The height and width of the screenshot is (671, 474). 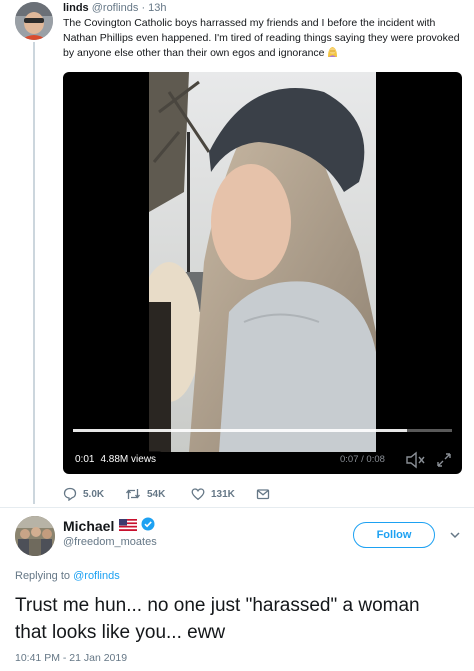 What do you see at coordinates (263, 8) in the screenshot?
I see `parent-tweet-header: linds @roflinds · 13h` at bounding box center [263, 8].